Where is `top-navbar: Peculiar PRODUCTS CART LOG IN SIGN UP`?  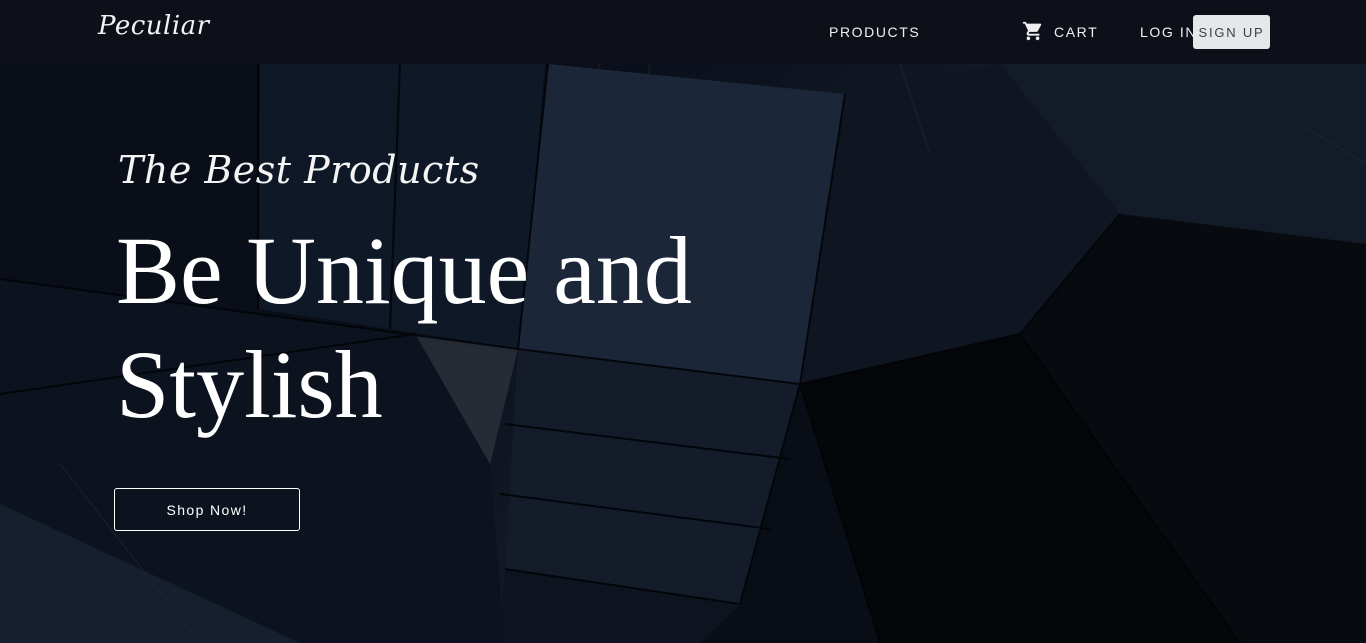 top-navbar: Peculiar PRODUCTS CART LOG IN SIGN UP is located at coordinates (683, 32).